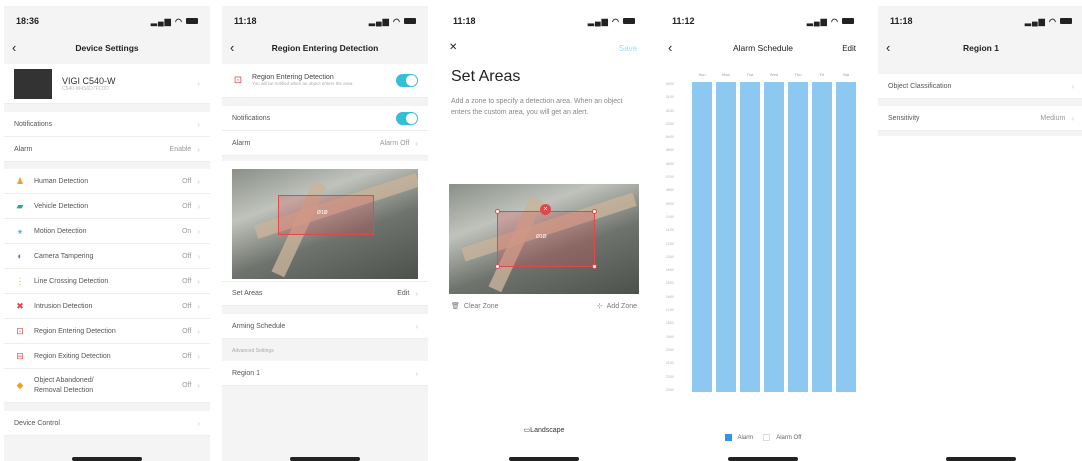 Image resolution: width=1082 pixels, height=461 pixels. I want to click on add-zone-label: Add Zone, so click(621, 306).